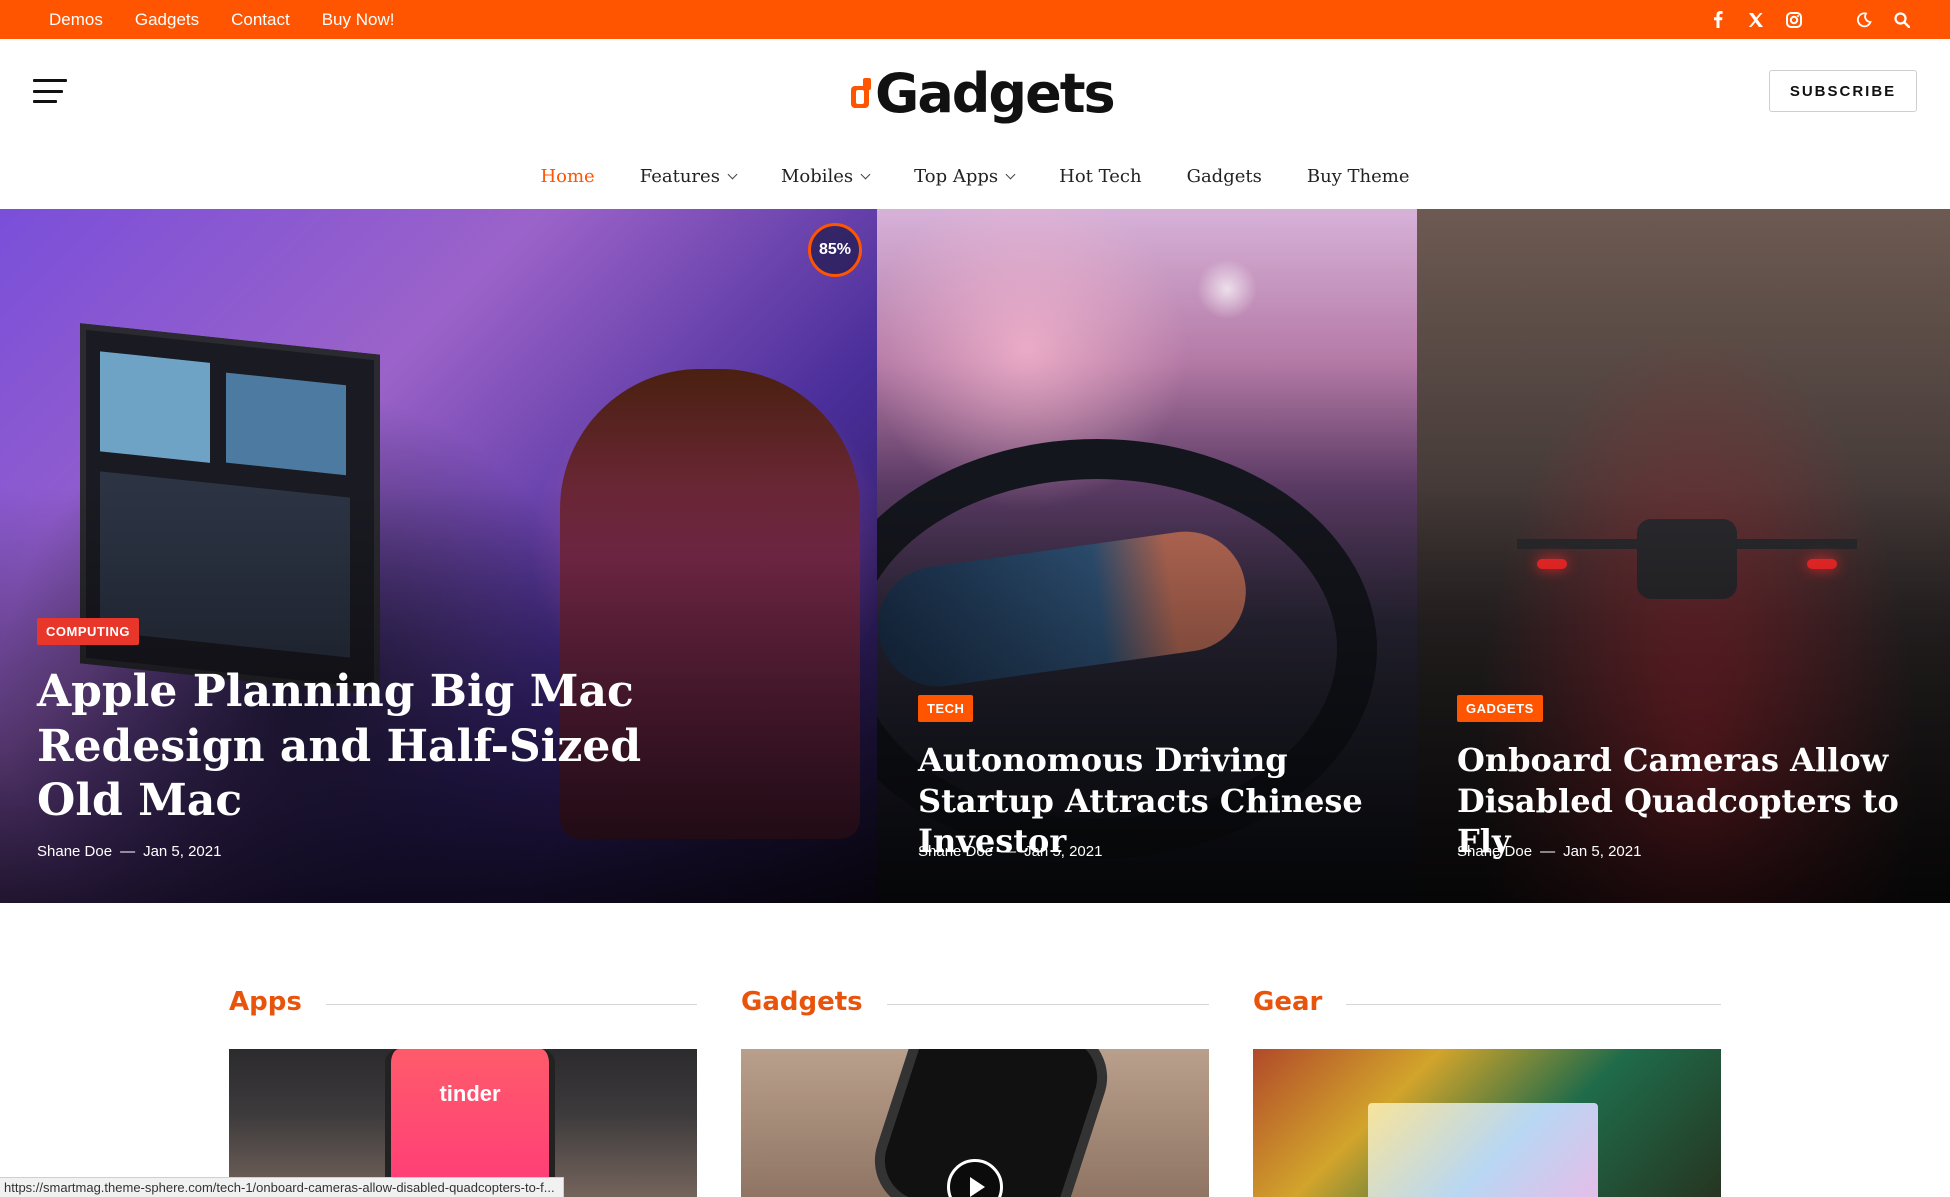 The height and width of the screenshot is (1197, 1950). What do you see at coordinates (689, 176) in the screenshot?
I see `nav-features: Features` at bounding box center [689, 176].